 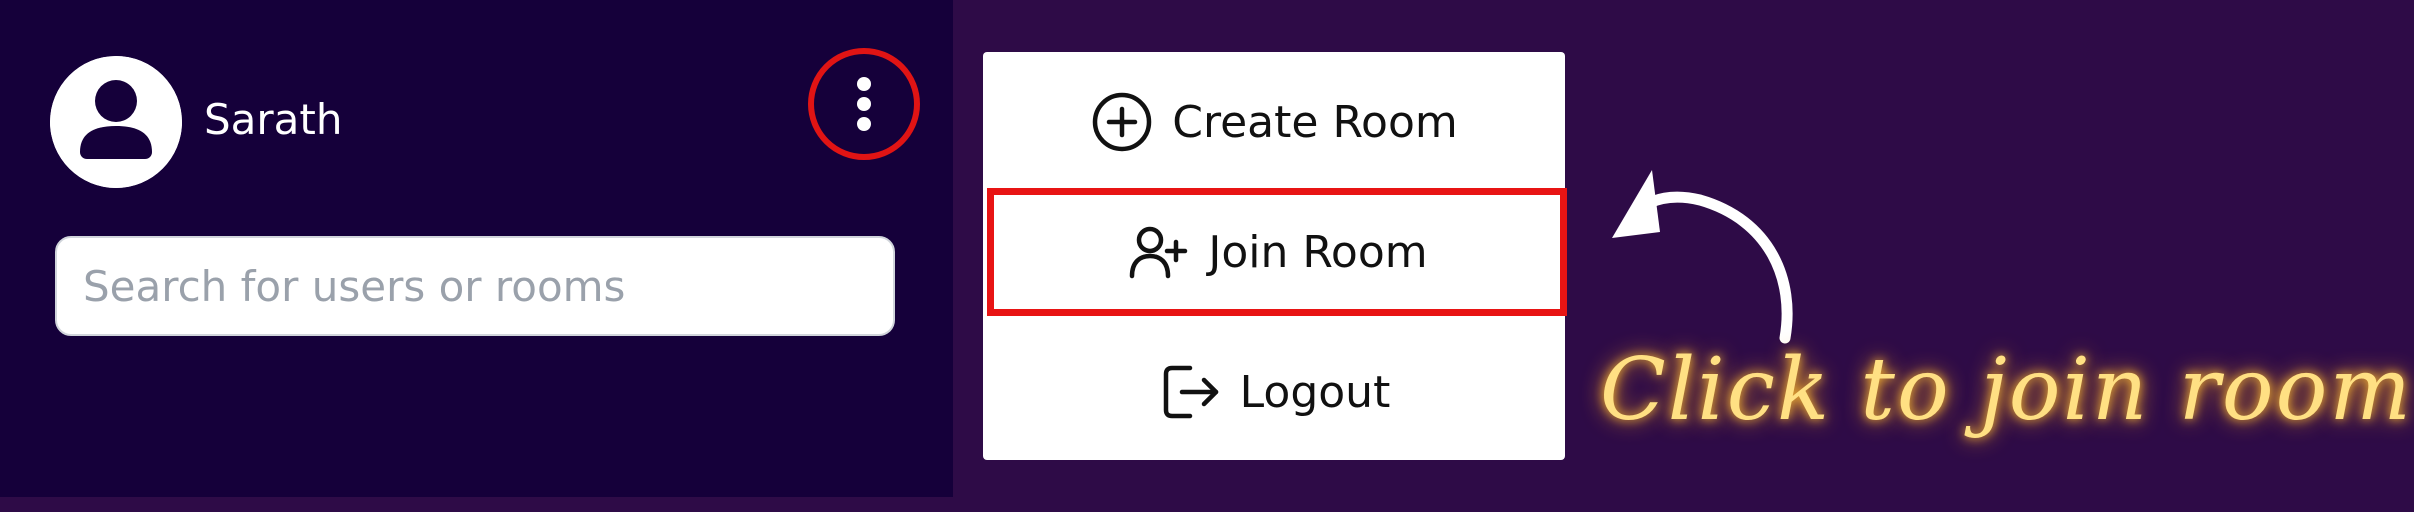 I want to click on create-room-label: Create Room, so click(x=1315, y=122).